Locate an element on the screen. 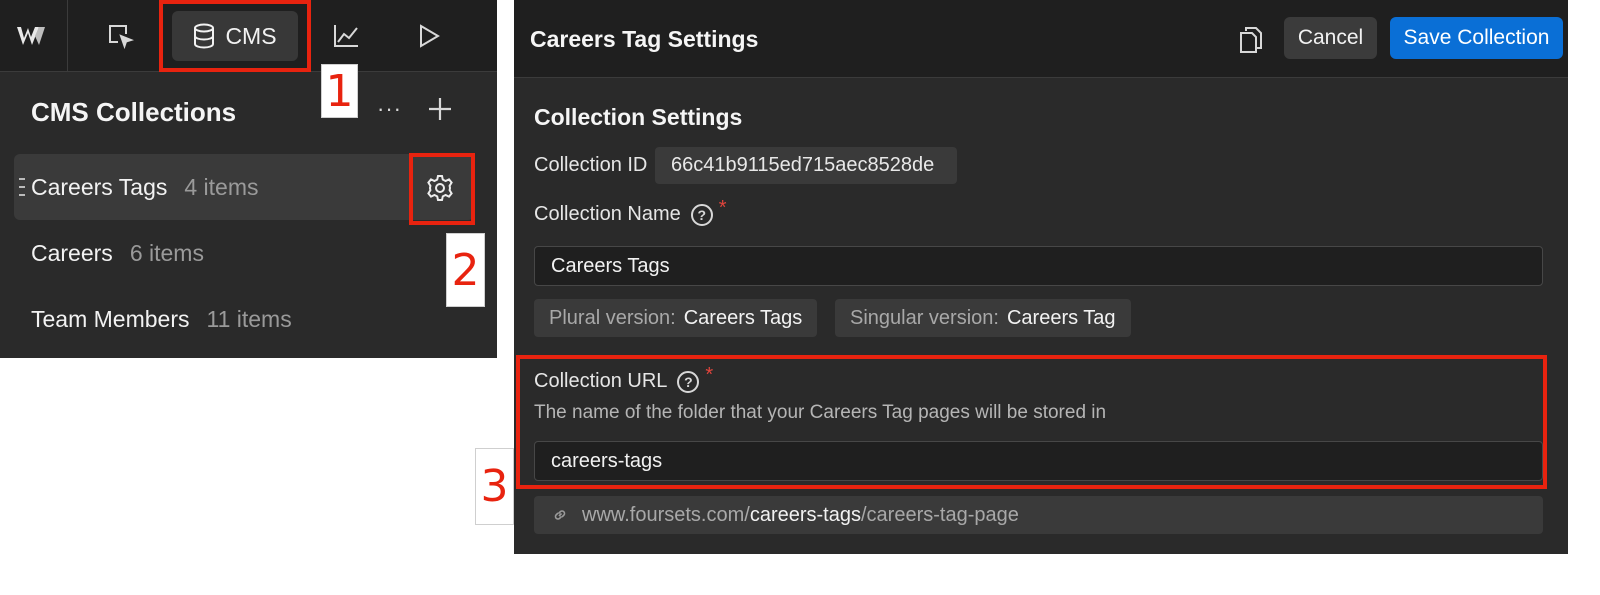 This screenshot has width=1600, height=595. step-label-3: 3 is located at coordinates (494, 486).